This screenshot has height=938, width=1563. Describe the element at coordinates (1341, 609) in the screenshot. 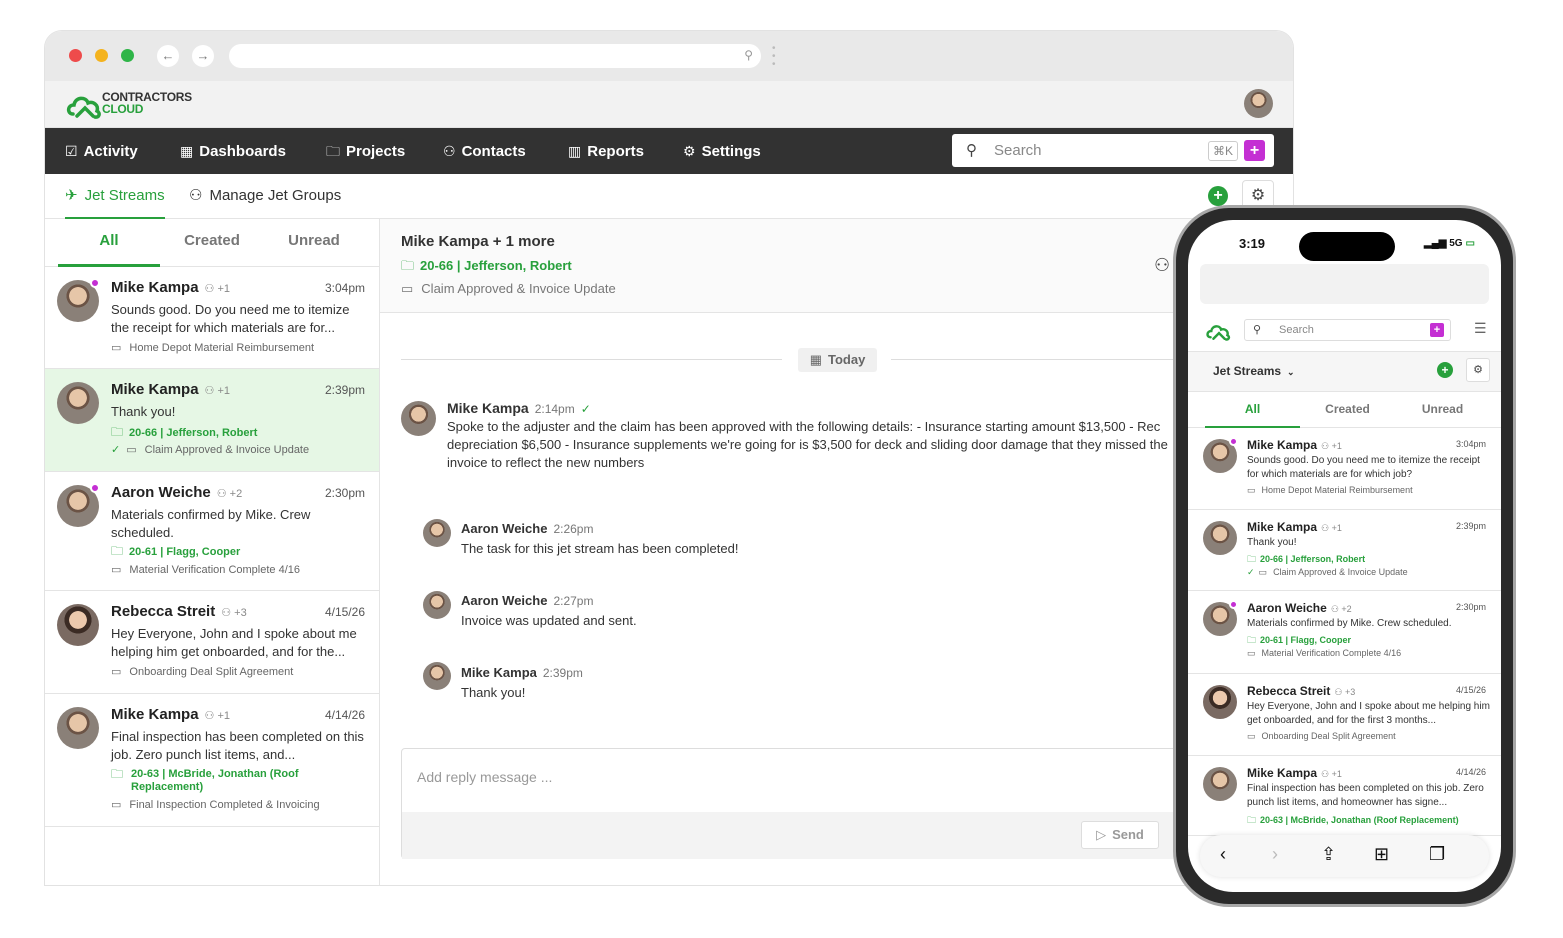

I see `participant-count: ⚇ +2` at that location.